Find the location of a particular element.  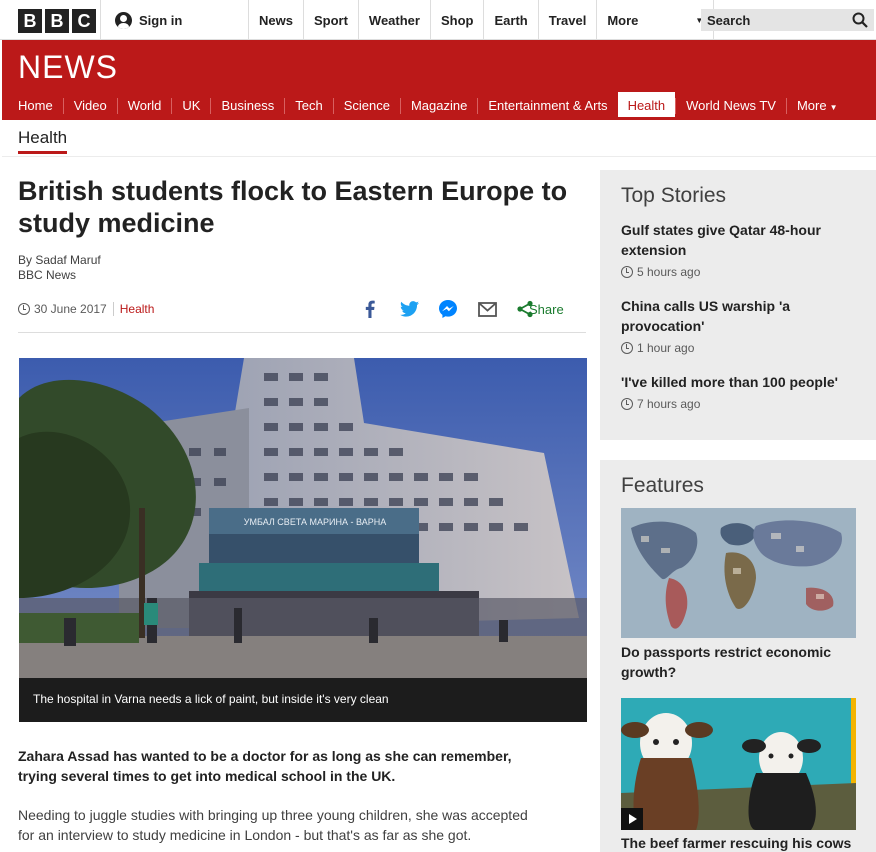

sign-in-label: Sign in is located at coordinates (161, 20).